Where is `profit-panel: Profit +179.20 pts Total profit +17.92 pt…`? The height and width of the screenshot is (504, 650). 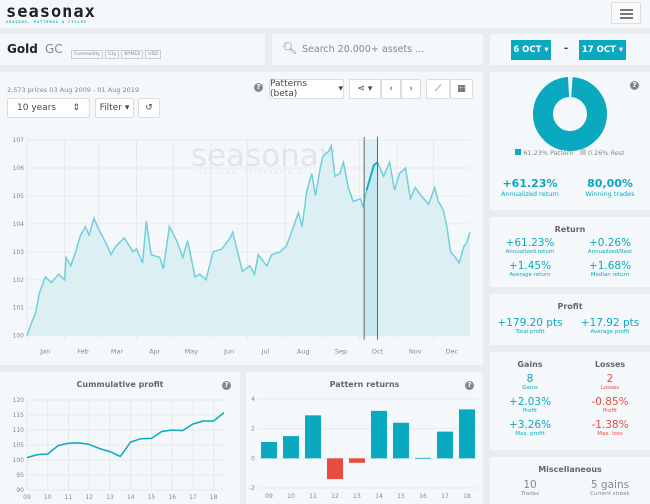
profit-panel: Profit +179.20 pts Total profit +17.92 pt… is located at coordinates (570, 319).